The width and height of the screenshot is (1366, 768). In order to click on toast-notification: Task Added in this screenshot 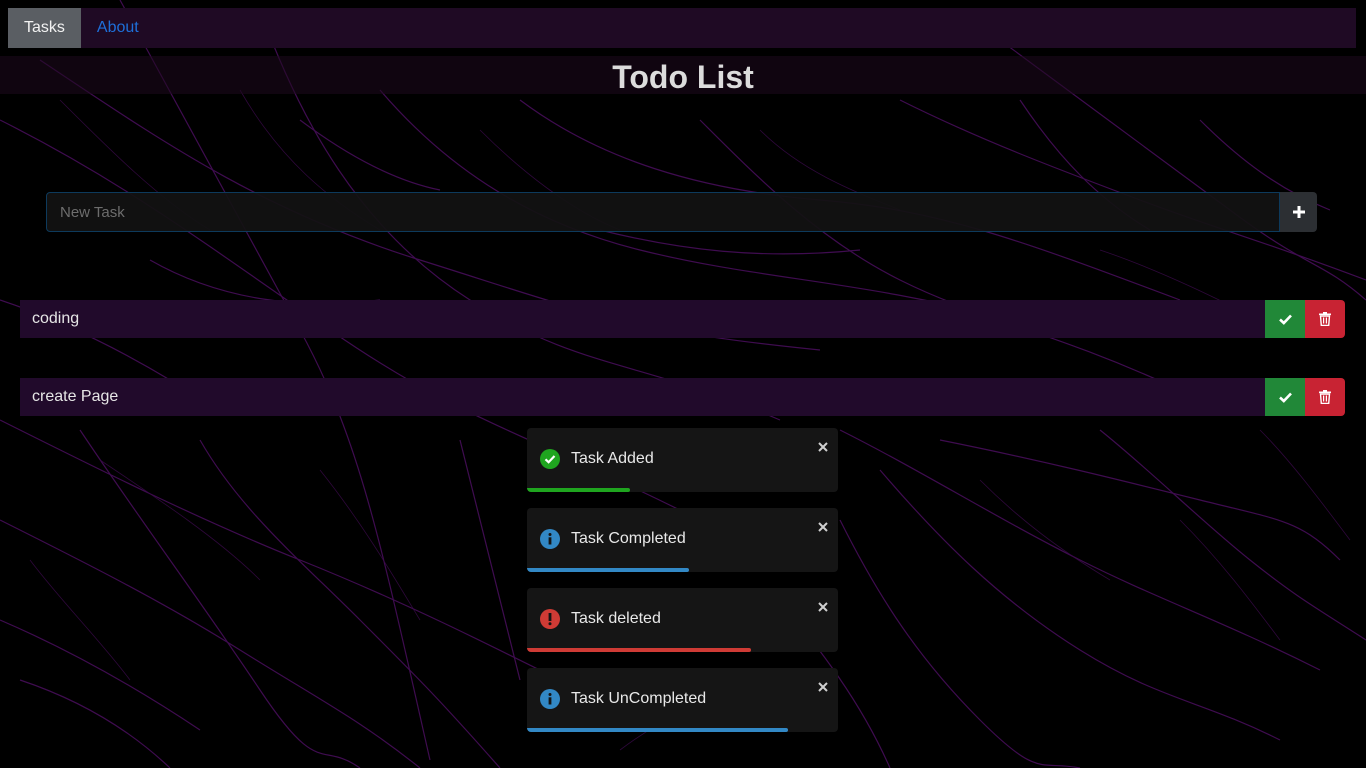, I will do `click(682, 460)`.